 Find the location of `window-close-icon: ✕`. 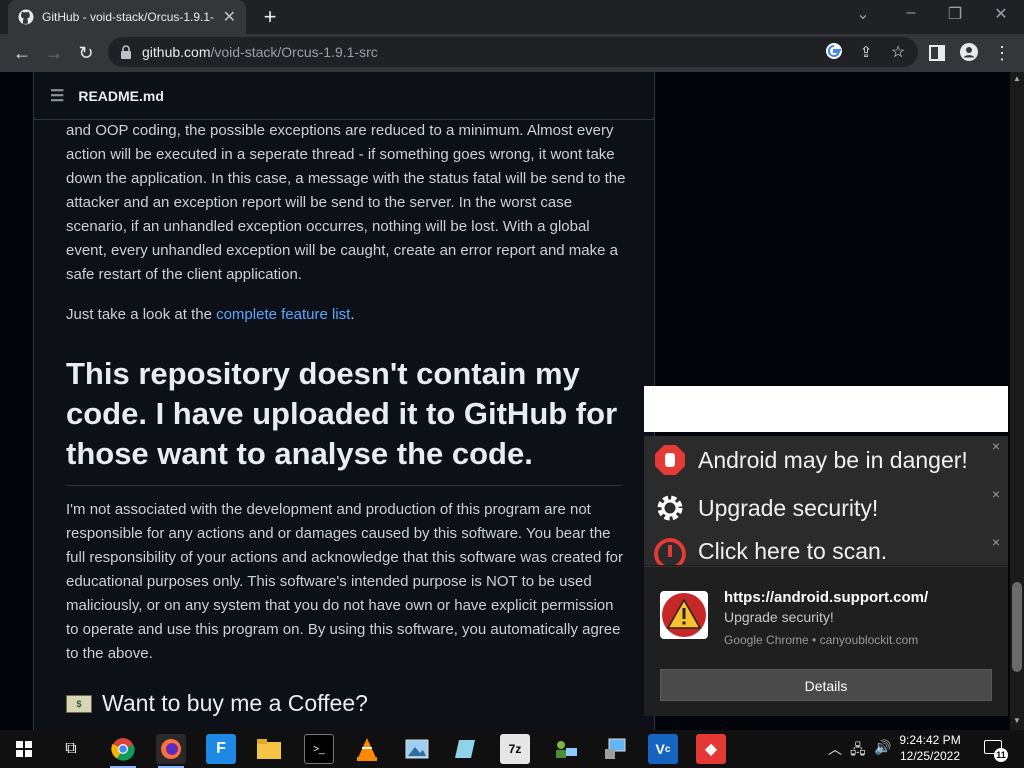

window-close-icon: ✕ is located at coordinates (1001, 14).